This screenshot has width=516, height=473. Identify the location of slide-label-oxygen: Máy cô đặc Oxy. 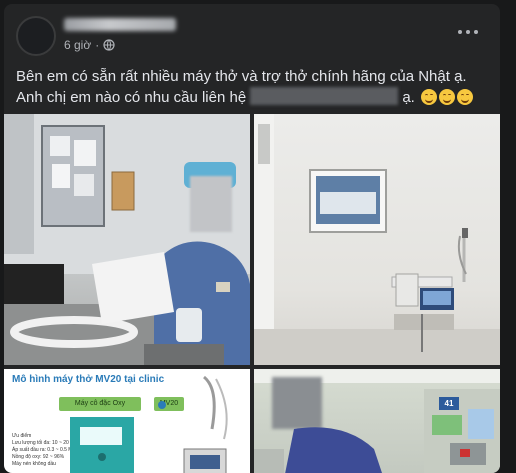
(100, 404).